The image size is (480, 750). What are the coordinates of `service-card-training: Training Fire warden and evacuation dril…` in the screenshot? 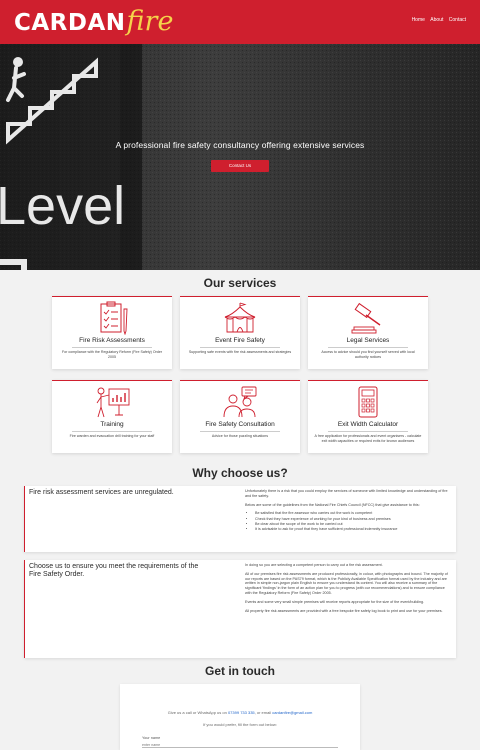 It's located at (112, 416).